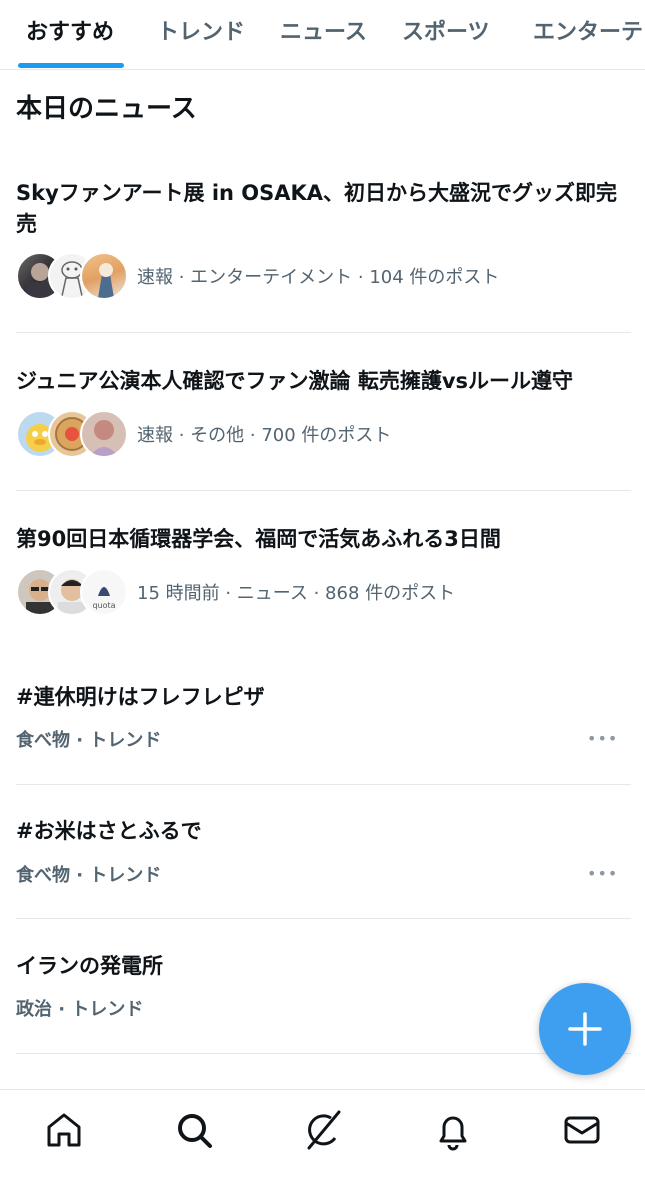 This screenshot has width=645, height=1201. What do you see at coordinates (201, 34) in the screenshot?
I see `tab-trending: トレンド` at bounding box center [201, 34].